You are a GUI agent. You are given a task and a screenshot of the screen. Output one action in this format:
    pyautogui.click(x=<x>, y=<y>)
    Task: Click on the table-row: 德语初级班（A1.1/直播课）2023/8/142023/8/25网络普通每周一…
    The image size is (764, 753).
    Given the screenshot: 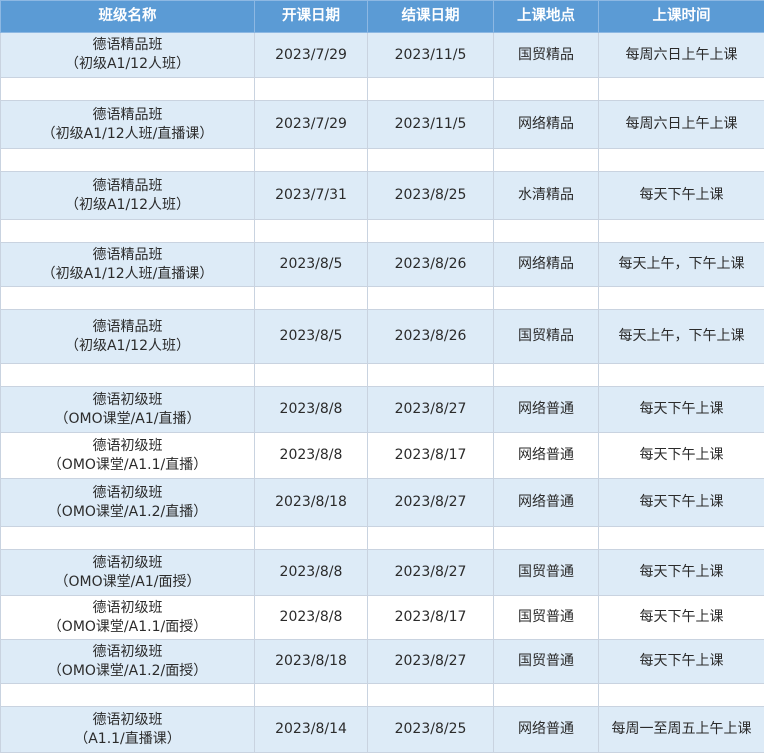 What is the action you would take?
    pyautogui.click(x=382, y=730)
    